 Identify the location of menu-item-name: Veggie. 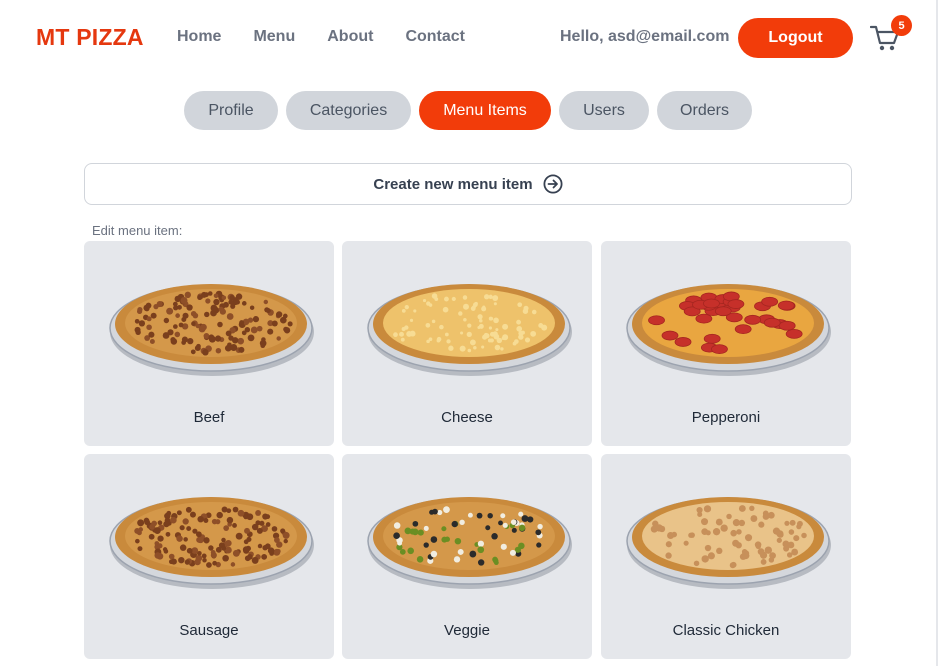
(467, 630).